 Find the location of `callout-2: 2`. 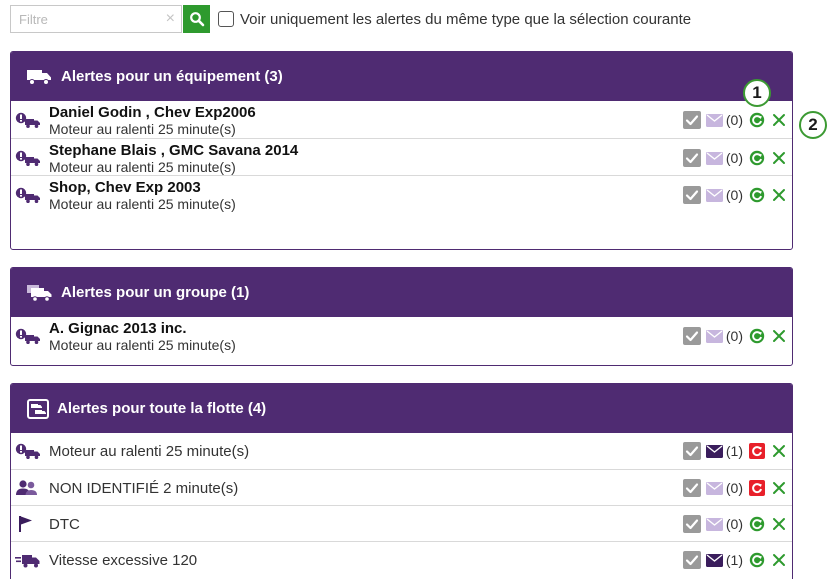

callout-2: 2 is located at coordinates (813, 125).